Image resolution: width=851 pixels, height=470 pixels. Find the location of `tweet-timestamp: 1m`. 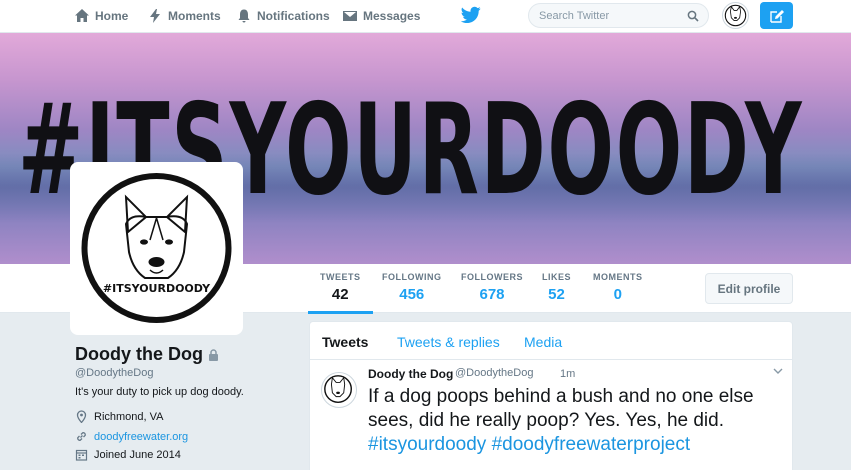

tweet-timestamp: 1m is located at coordinates (567, 374).